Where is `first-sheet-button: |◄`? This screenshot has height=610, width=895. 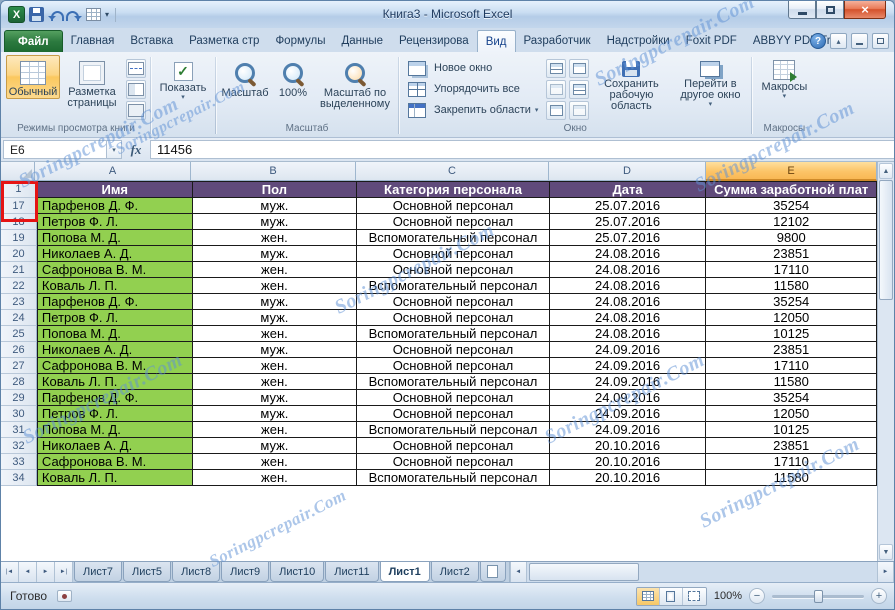 first-sheet-button: |◄ is located at coordinates (10, 572).